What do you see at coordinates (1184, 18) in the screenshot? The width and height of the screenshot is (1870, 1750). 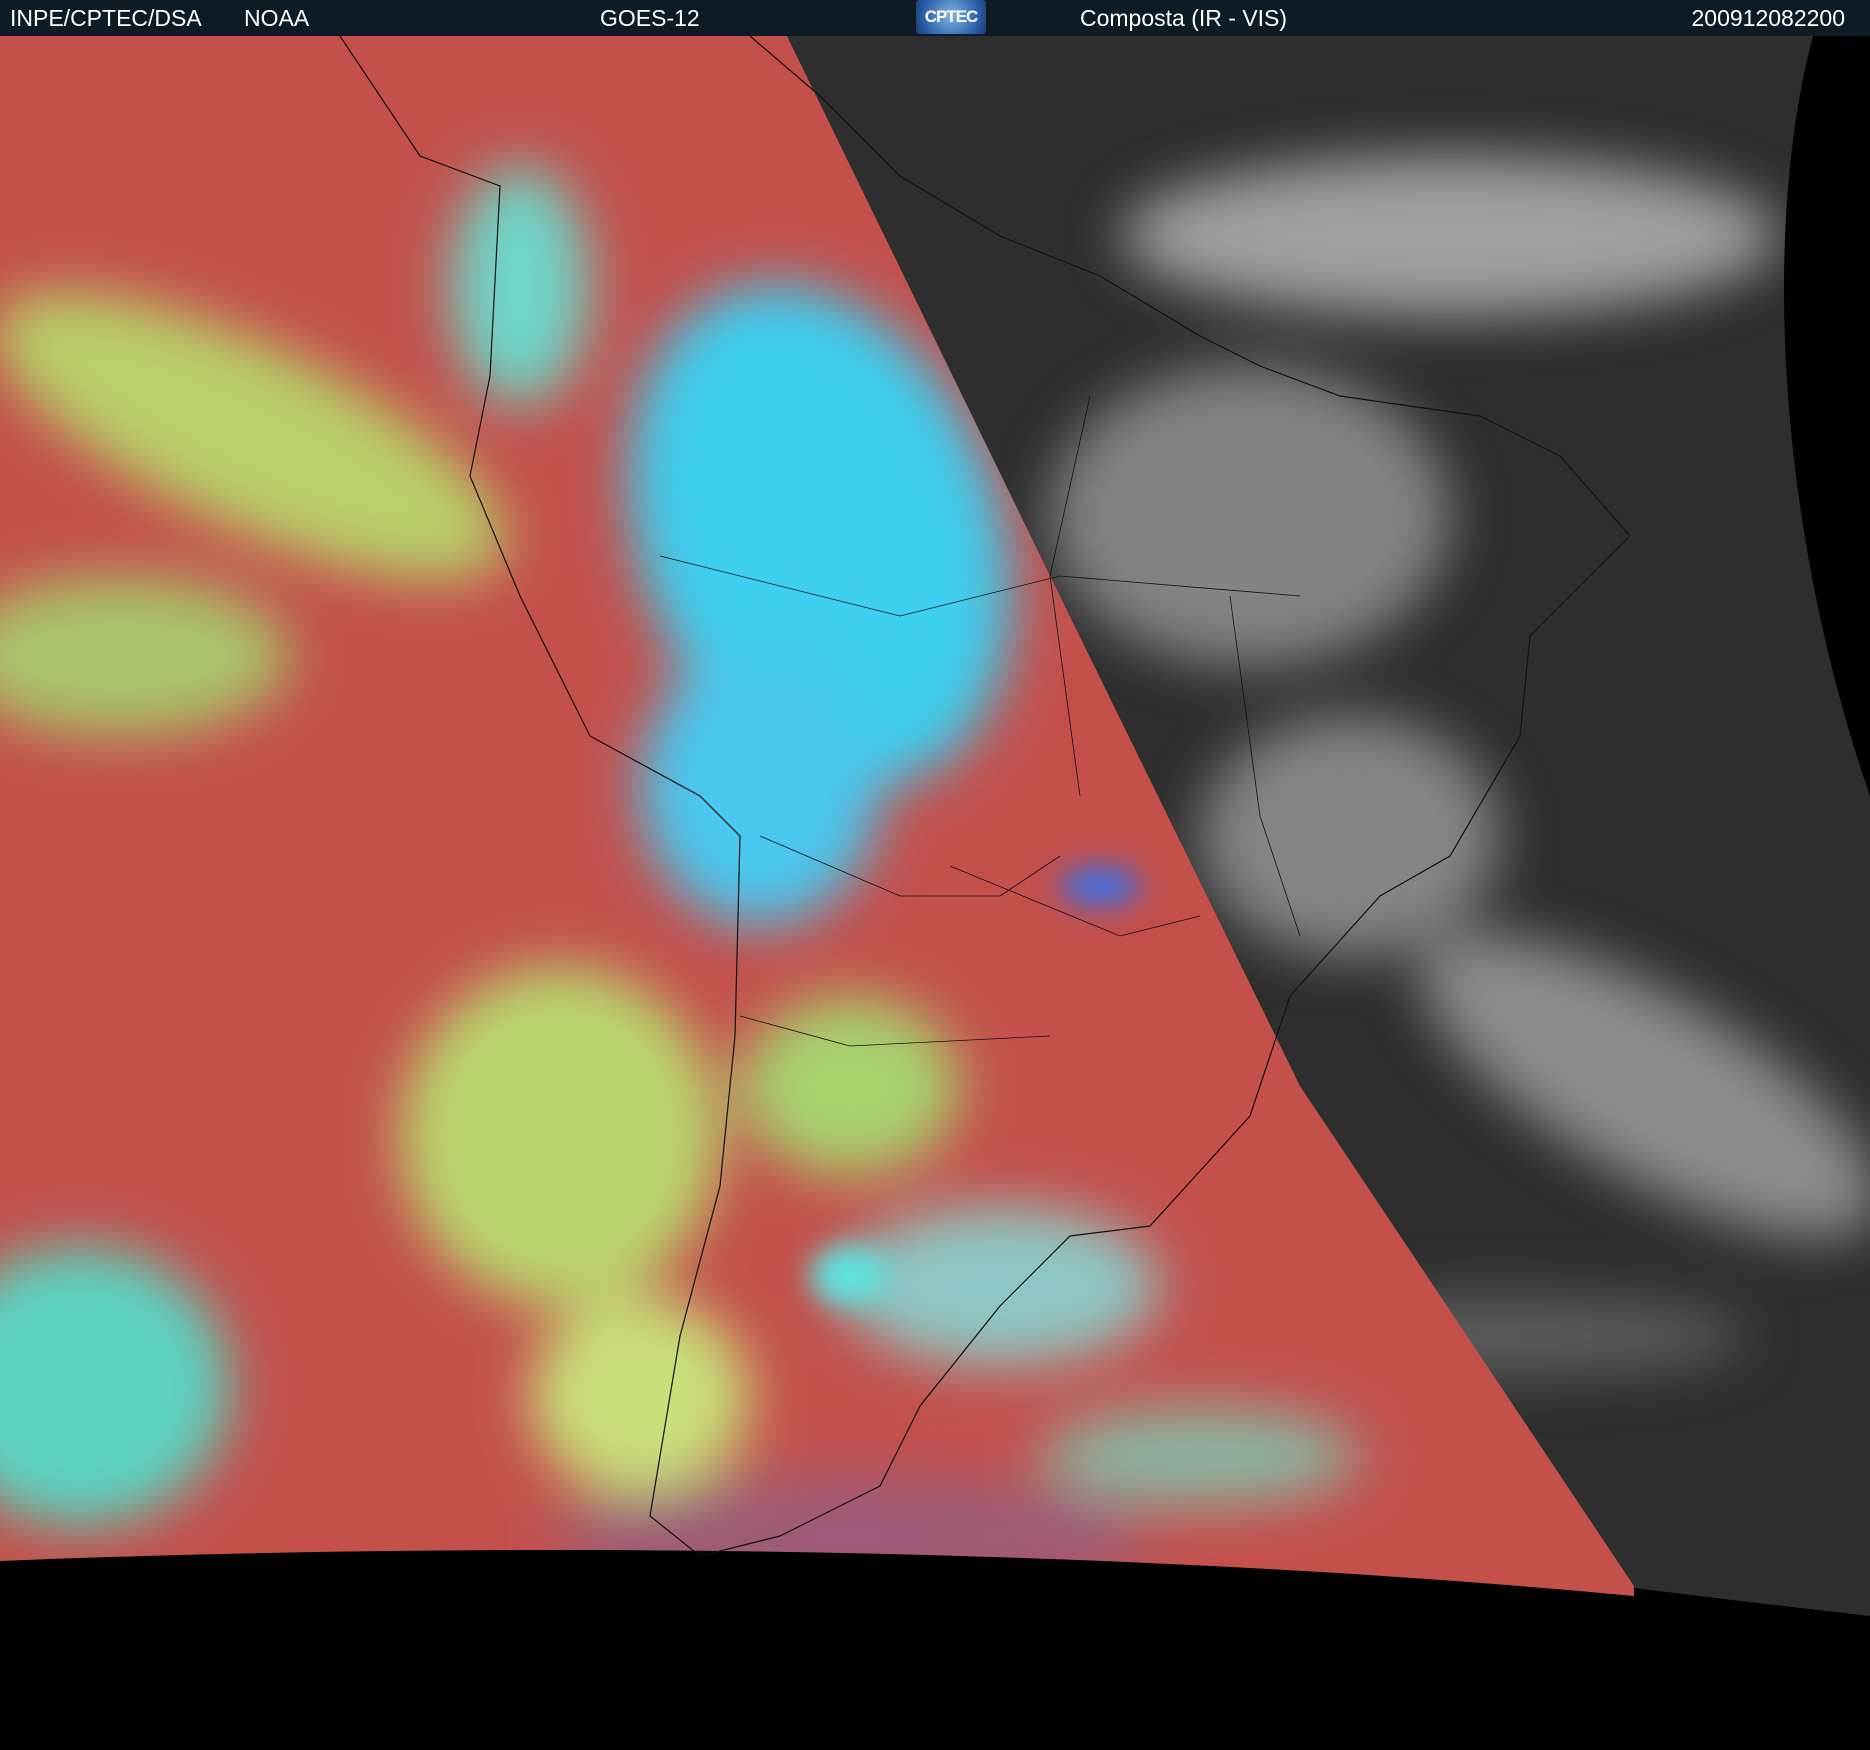 I see `product-label: Composta (IR - VIS)` at bounding box center [1184, 18].